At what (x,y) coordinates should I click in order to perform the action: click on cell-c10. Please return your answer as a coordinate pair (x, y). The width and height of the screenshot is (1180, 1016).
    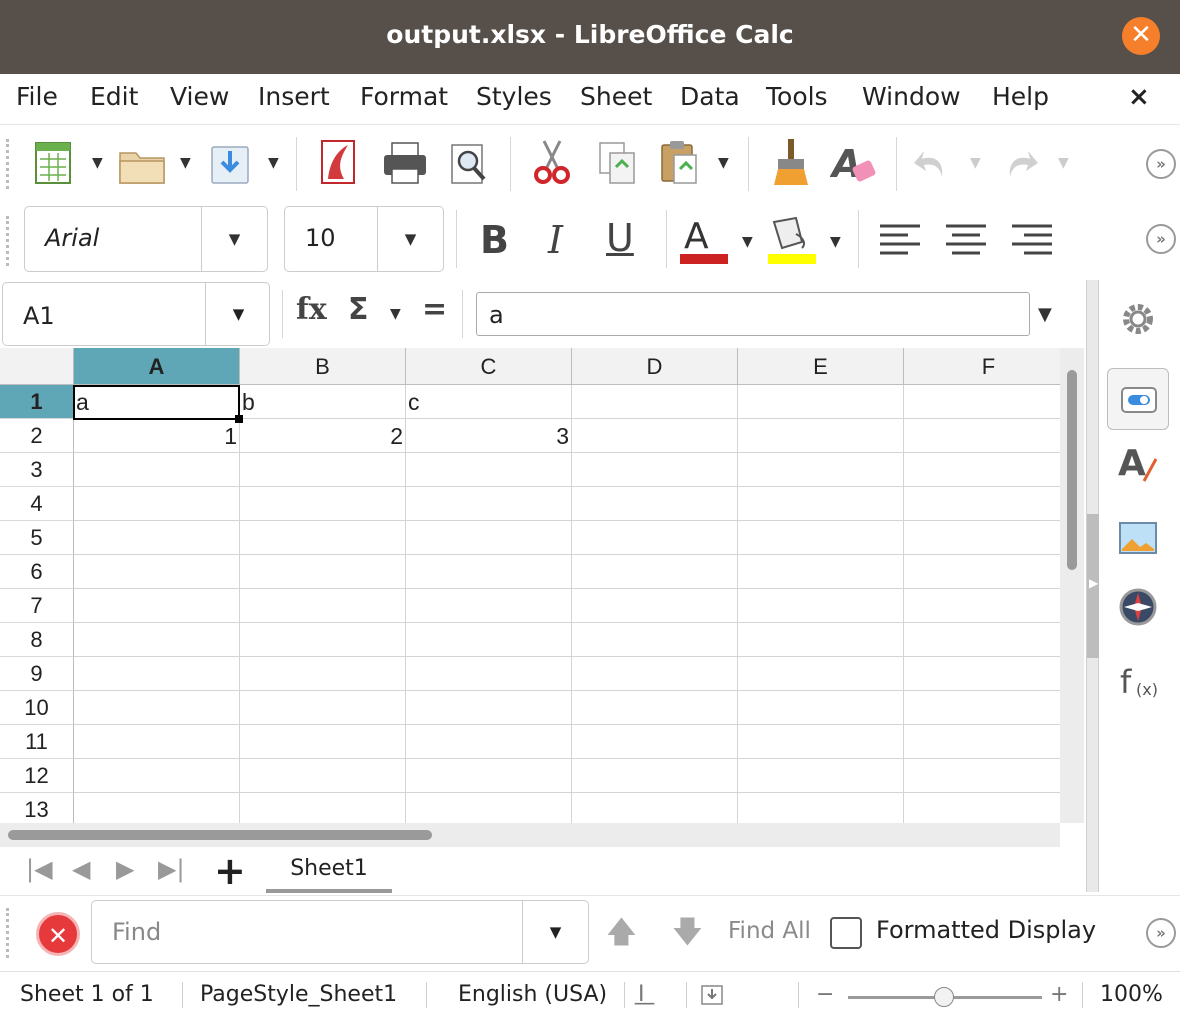
    Looking at the image, I should click on (489, 708).